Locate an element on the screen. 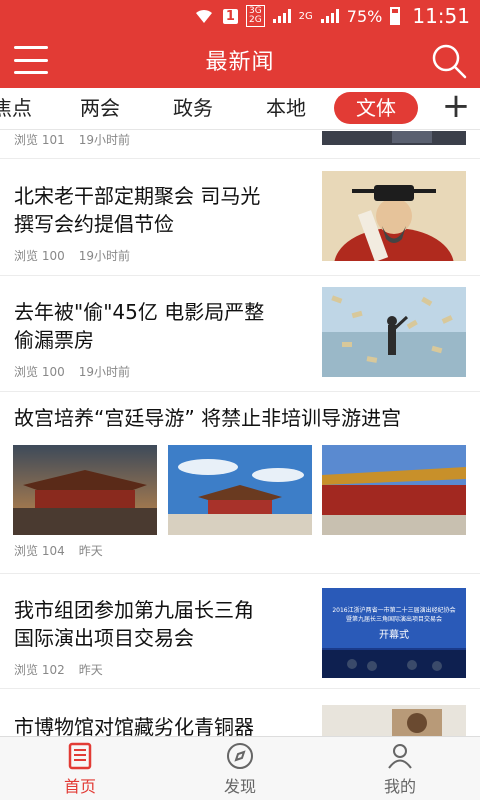 The height and width of the screenshot is (800, 480). compass-icon is located at coordinates (240, 755).